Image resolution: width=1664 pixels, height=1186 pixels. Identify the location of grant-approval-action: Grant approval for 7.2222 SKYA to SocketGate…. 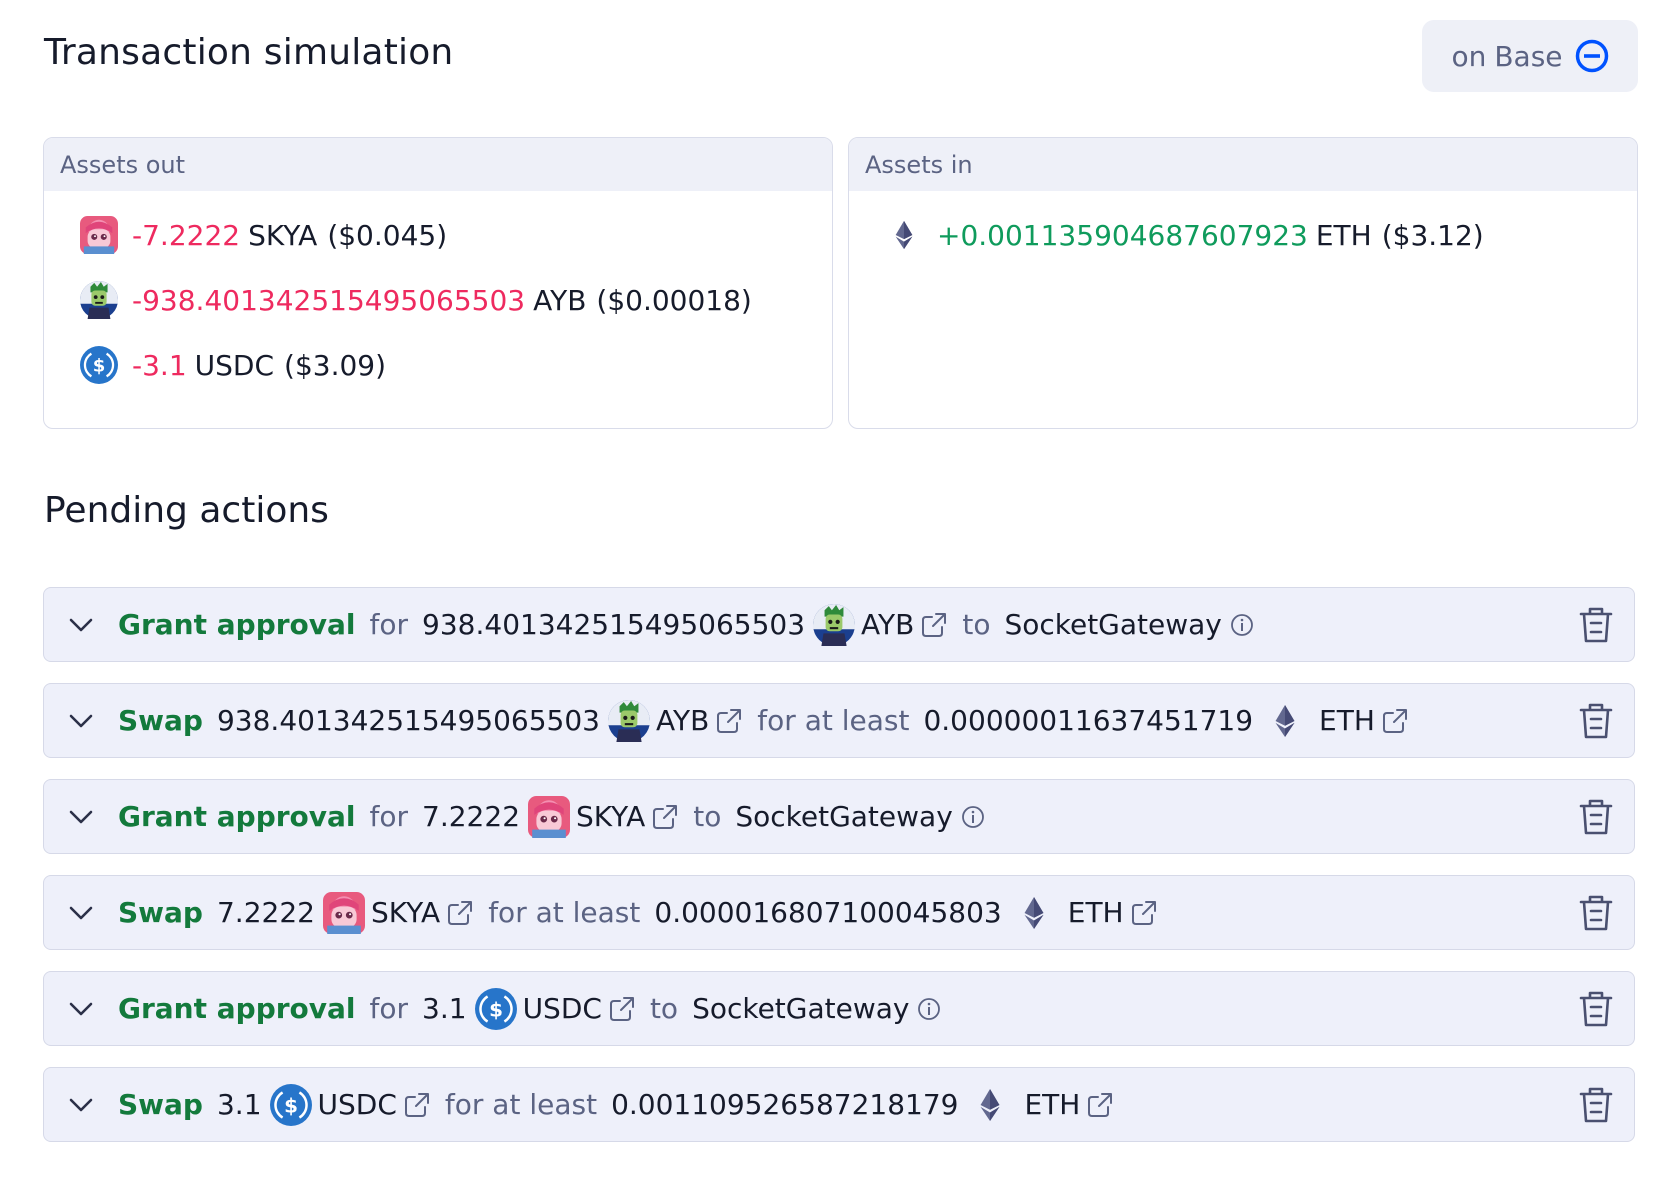
(839, 816).